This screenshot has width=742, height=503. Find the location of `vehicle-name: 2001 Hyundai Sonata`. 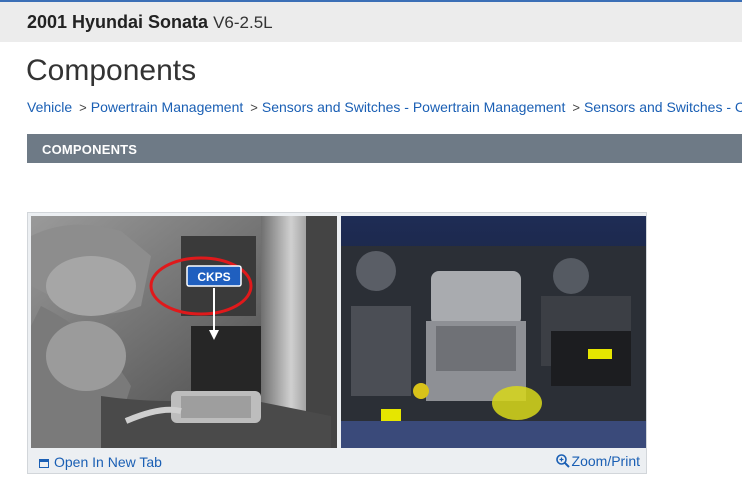

vehicle-name: 2001 Hyundai Sonata is located at coordinates (118, 22).